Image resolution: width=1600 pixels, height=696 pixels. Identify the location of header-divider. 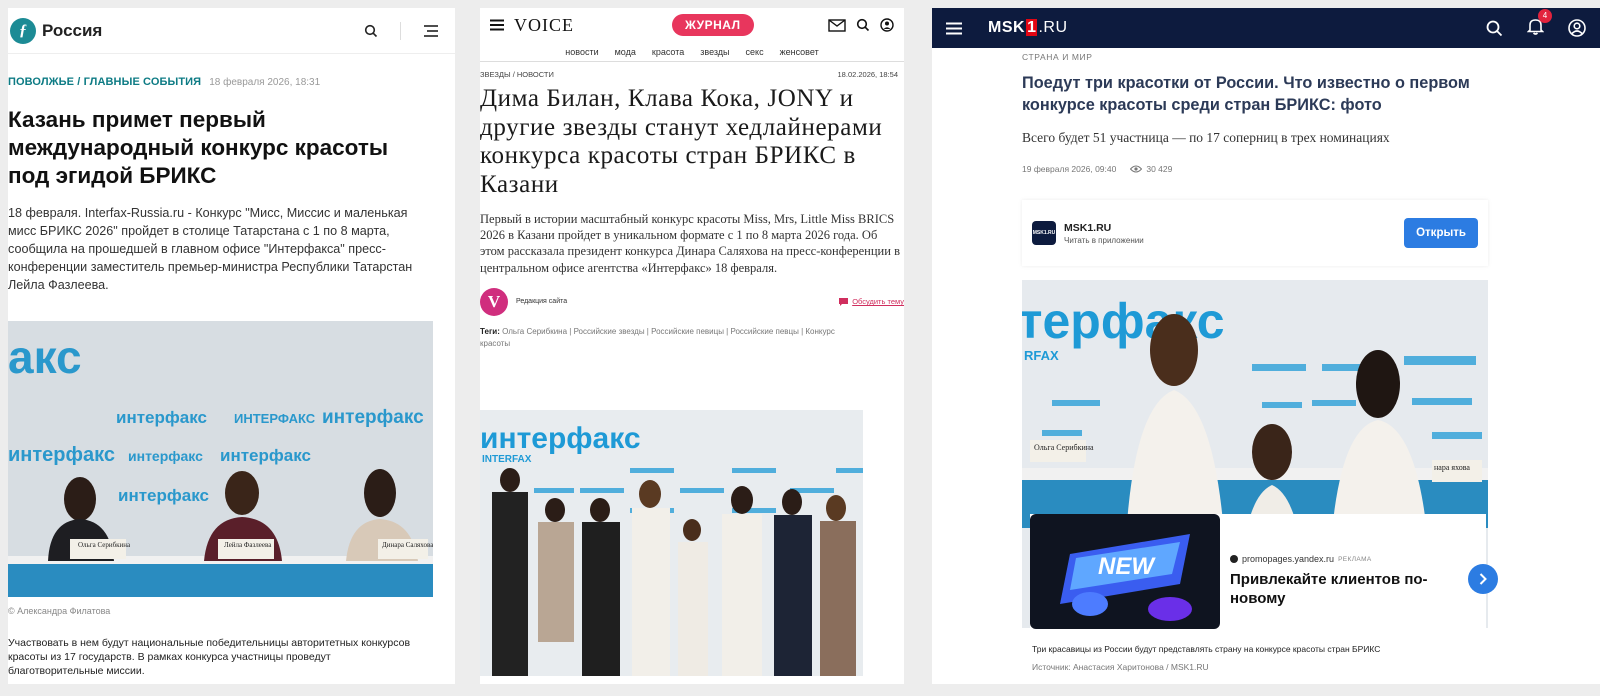
(400, 30).